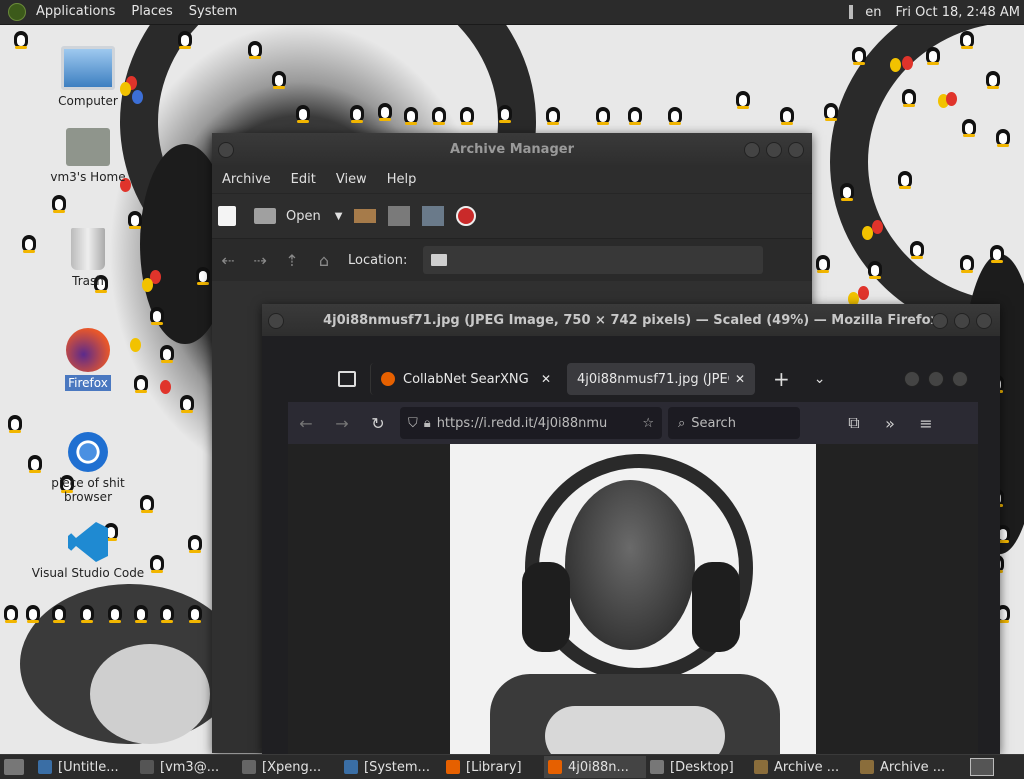 Image resolution: width=1024 pixels, height=779 pixels. Describe the element at coordinates (17, 12) in the screenshot. I see `app-menu-icon` at that location.